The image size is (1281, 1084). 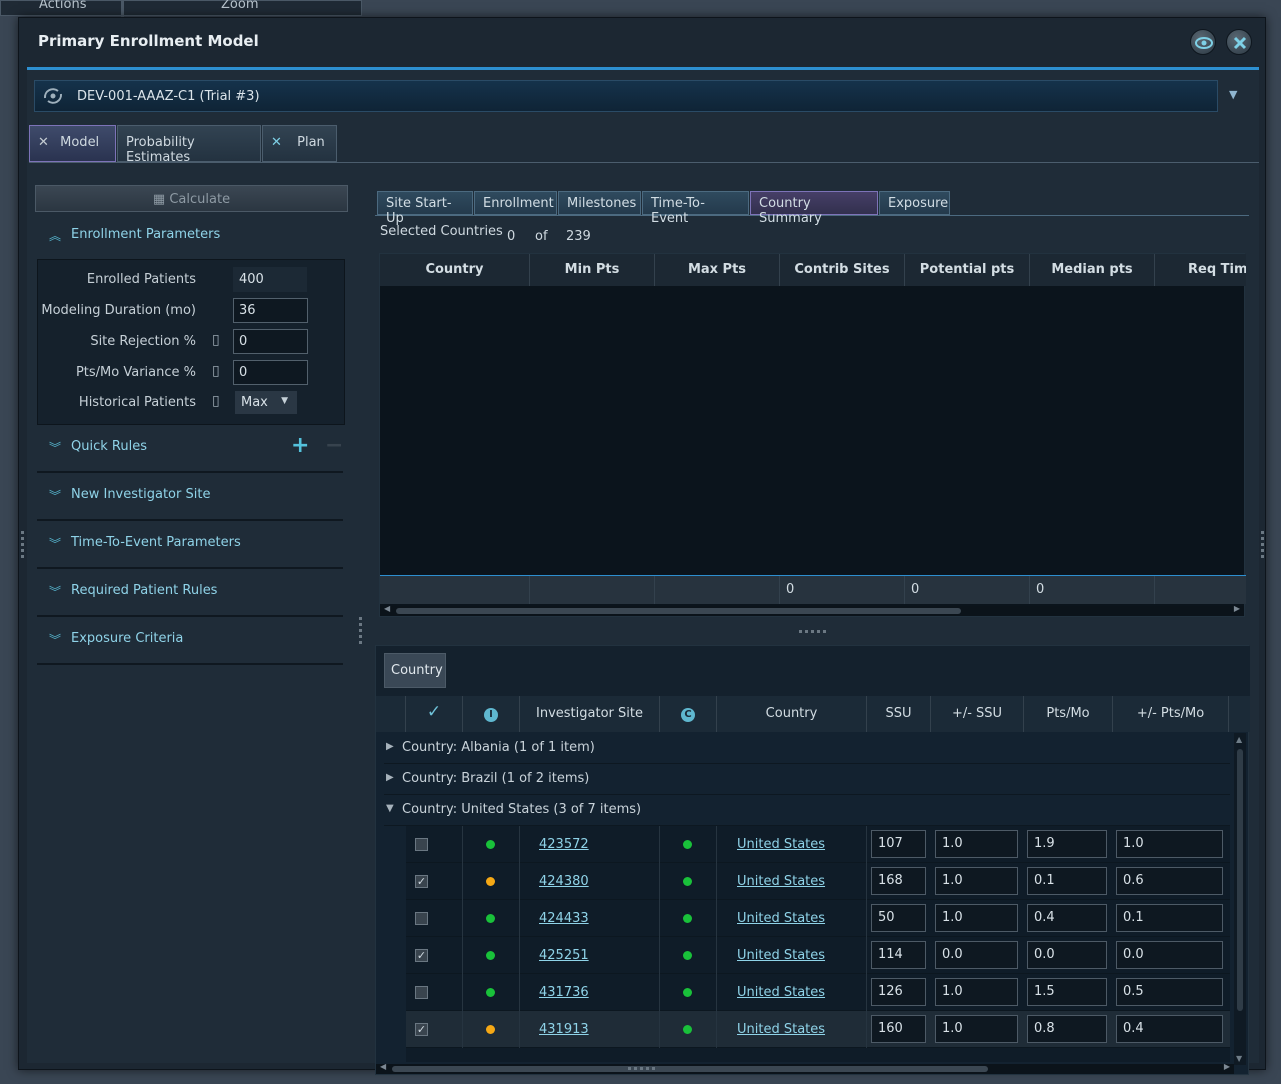 I want to click on group-row-united-states: ▼ Country: United States (3 of 7 items), so click(x=807, y=810).